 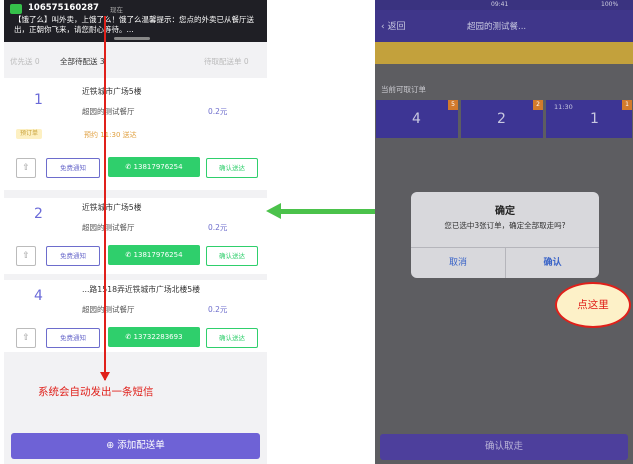 What do you see at coordinates (327, 211) in the screenshot?
I see `green-arrow-line` at bounding box center [327, 211].